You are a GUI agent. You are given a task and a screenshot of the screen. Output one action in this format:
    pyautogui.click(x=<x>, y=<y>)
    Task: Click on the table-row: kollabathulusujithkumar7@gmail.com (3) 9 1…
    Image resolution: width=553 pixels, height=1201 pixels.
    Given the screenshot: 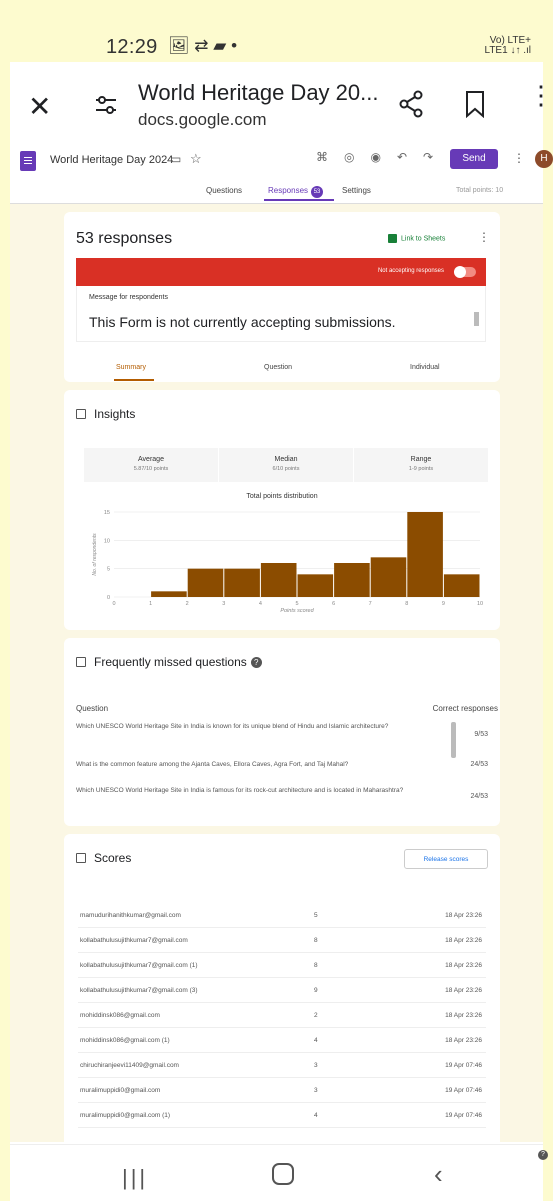 What is the action you would take?
    pyautogui.click(x=282, y=990)
    